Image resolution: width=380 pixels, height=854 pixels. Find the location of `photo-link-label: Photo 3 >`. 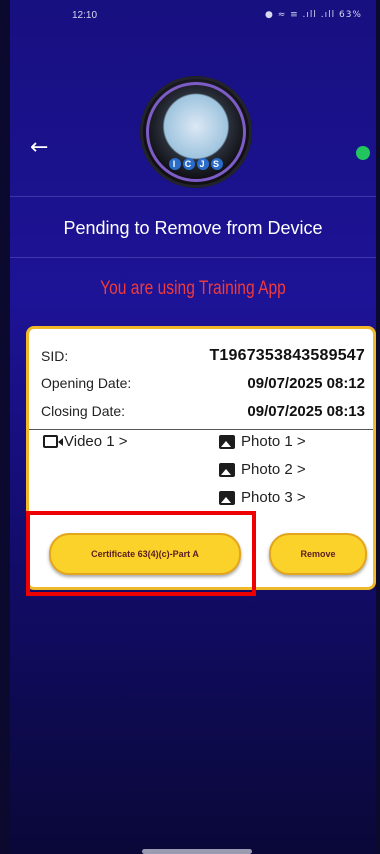

photo-link-label: Photo 3 > is located at coordinates (273, 497).